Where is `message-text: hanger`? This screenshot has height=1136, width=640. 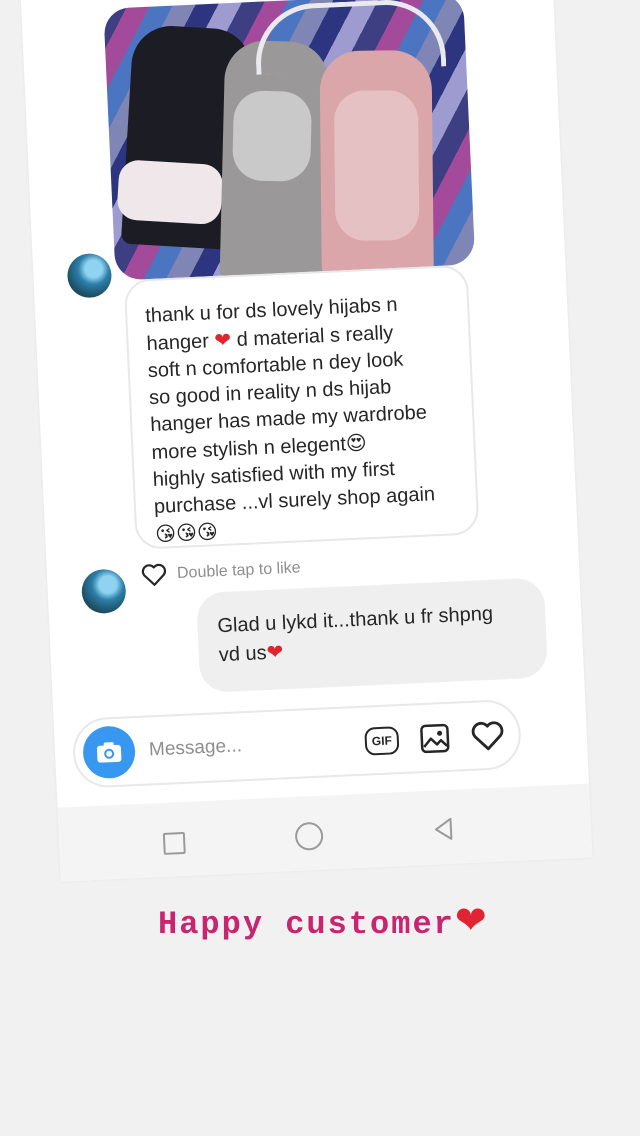
message-text: hanger is located at coordinates (178, 343).